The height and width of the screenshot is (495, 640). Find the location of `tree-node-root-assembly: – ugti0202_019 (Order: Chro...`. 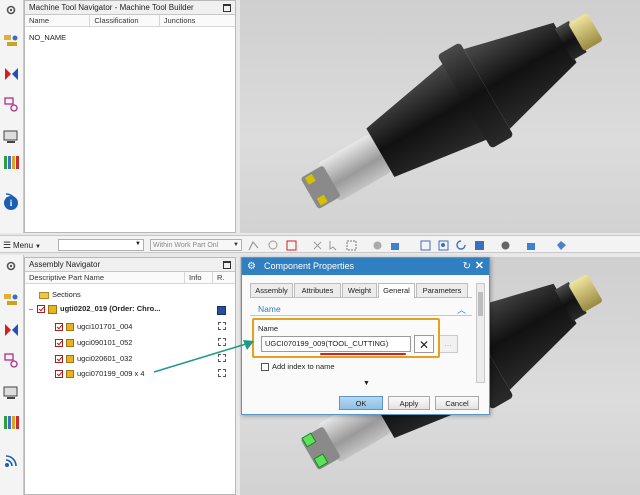

tree-node-root-assembly: – ugti0202_019 (Order: Chro... is located at coordinates (94, 308).